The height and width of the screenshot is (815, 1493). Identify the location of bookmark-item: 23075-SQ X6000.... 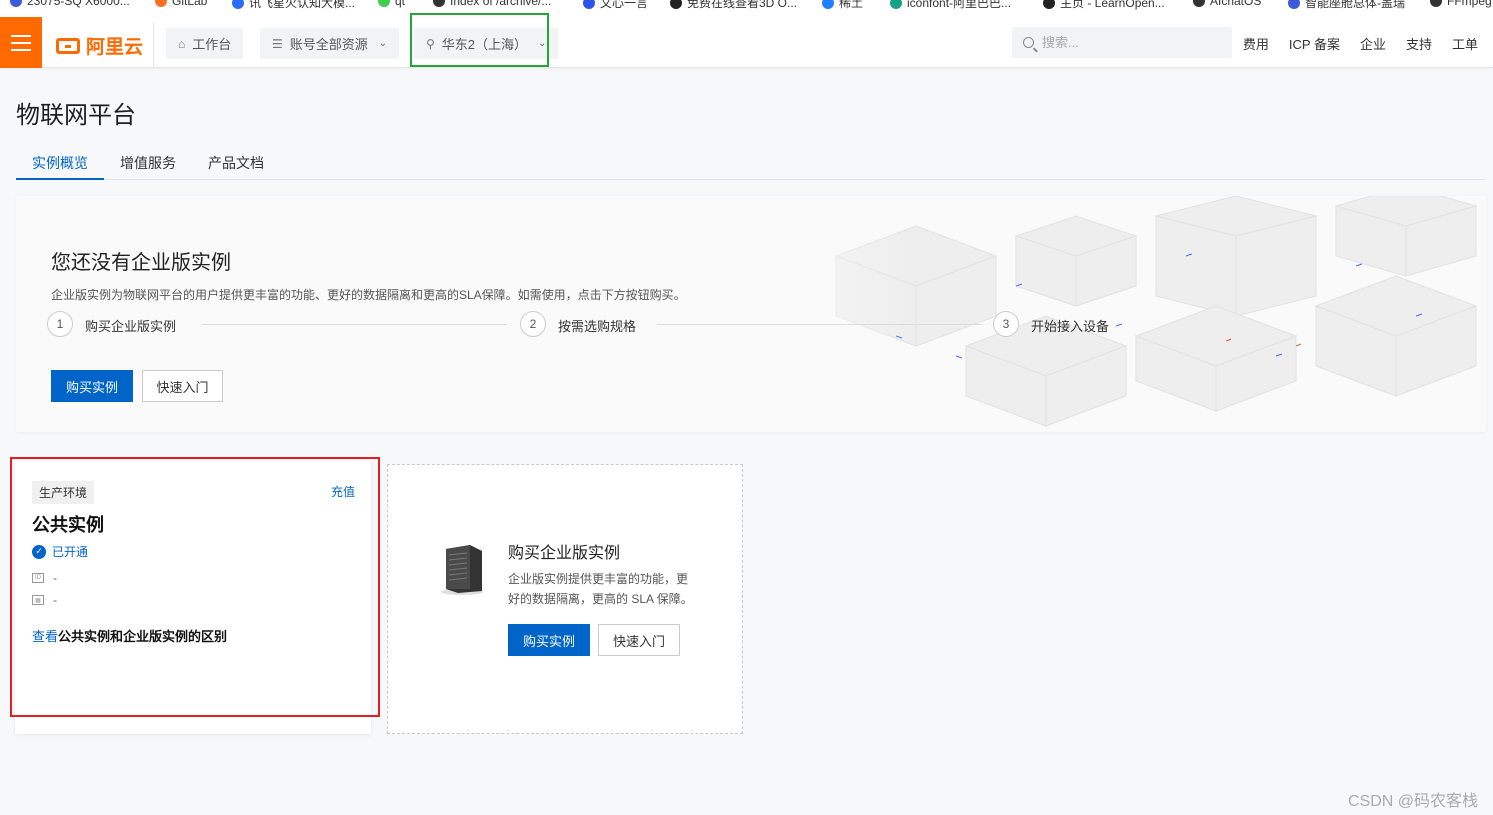
(70, 4).